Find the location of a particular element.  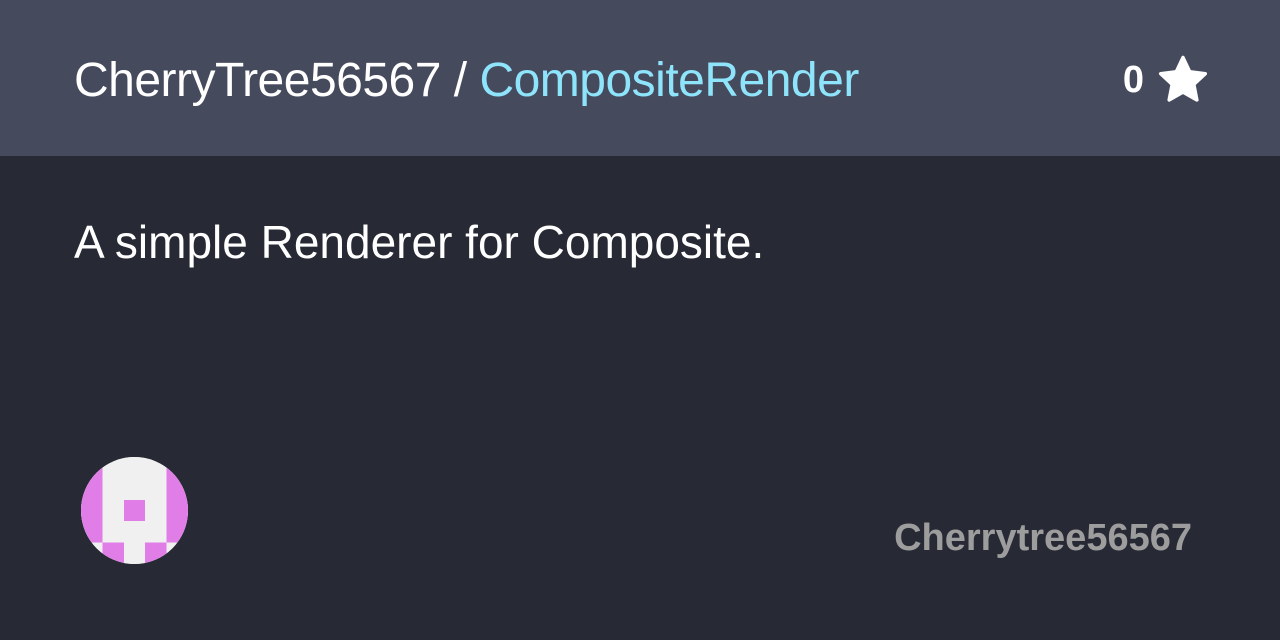

repo-owner: CherryTree56567 is located at coordinates (257, 80).